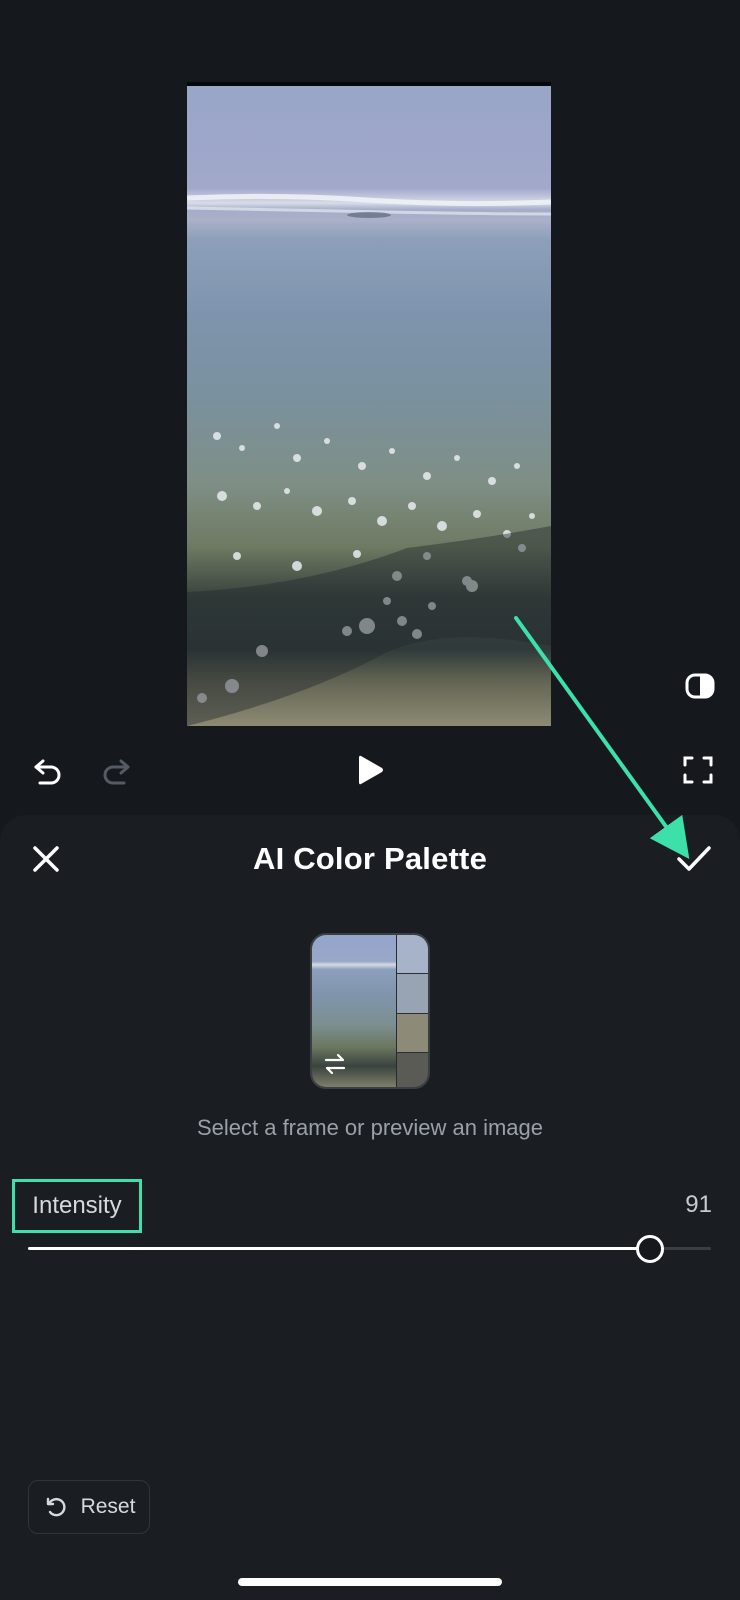 This screenshot has width=740, height=1600. Describe the element at coordinates (694, 859) in the screenshot. I see `check-icon` at that location.